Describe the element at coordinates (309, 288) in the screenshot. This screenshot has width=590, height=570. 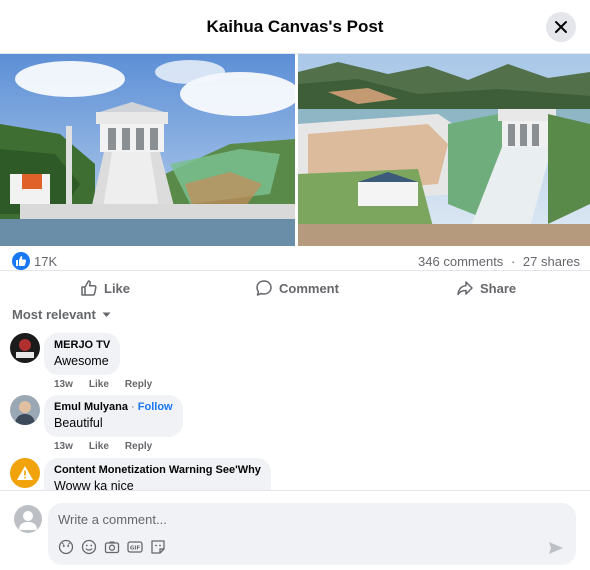
I see `comment-label: Comment` at that location.